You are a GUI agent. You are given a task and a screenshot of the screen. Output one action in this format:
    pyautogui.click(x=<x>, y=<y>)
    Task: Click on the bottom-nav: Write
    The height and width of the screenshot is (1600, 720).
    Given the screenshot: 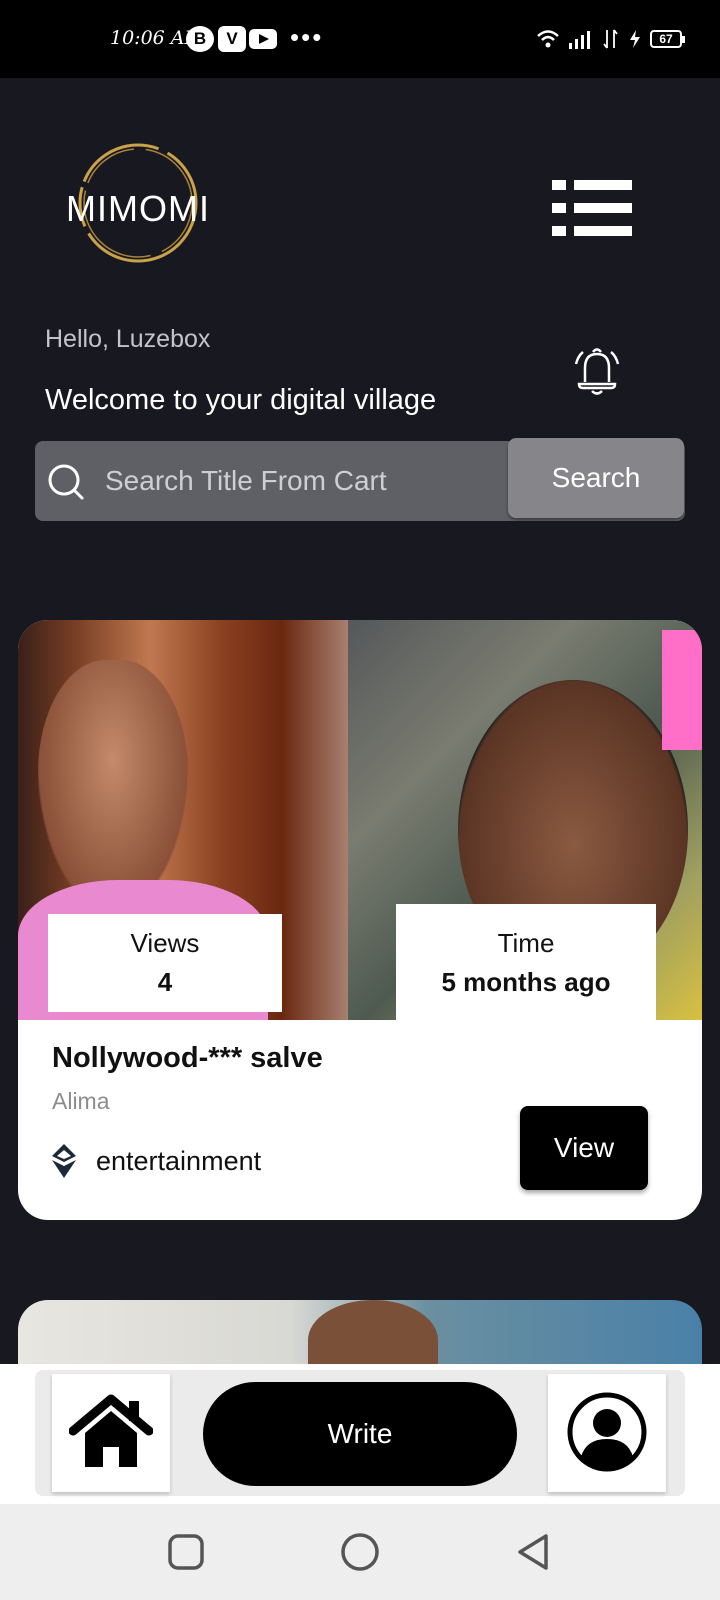 What is the action you would take?
    pyautogui.click(x=360, y=1434)
    